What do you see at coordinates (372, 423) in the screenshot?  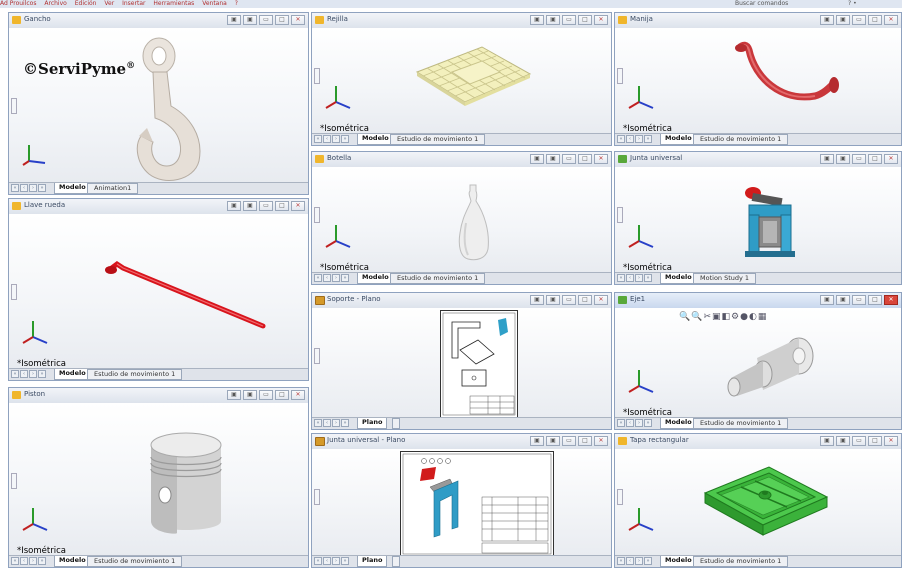 I see `tab-plano: Plano` at bounding box center [372, 423].